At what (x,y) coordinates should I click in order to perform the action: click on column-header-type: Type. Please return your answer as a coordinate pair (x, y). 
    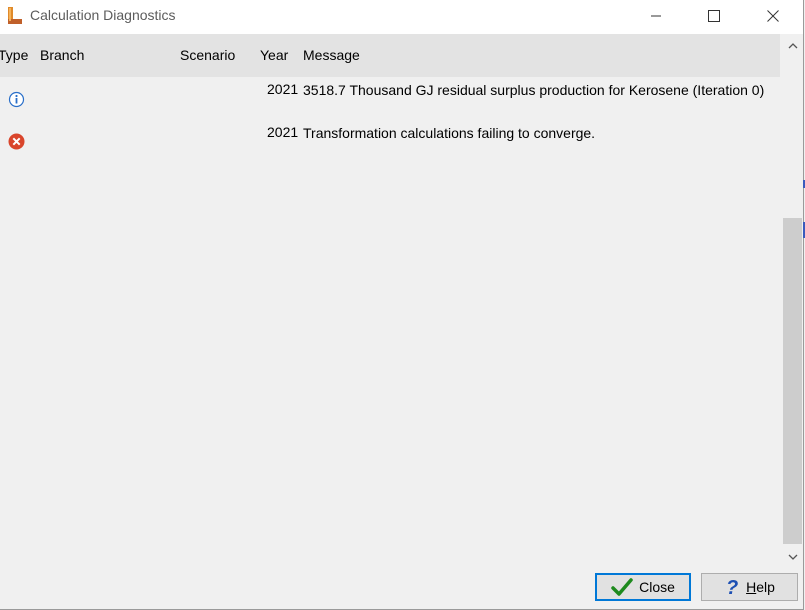
    Looking at the image, I should click on (14, 55).